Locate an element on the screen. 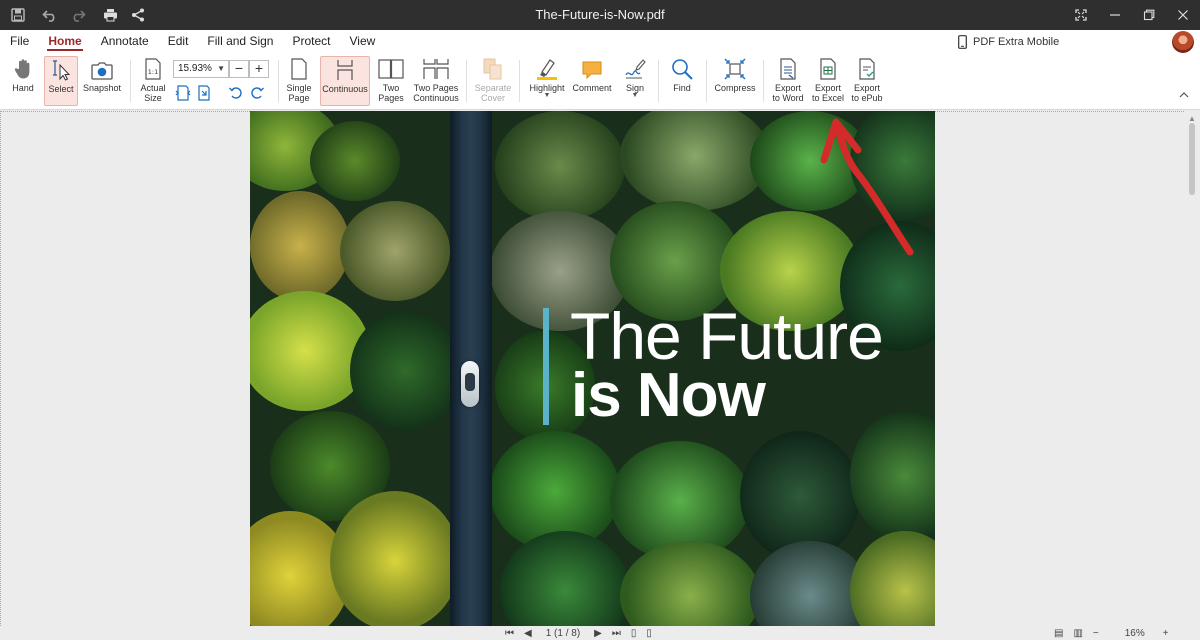 This screenshot has height=640, width=1200. separate-cover-button: Separate Cover is located at coordinates (493, 81).